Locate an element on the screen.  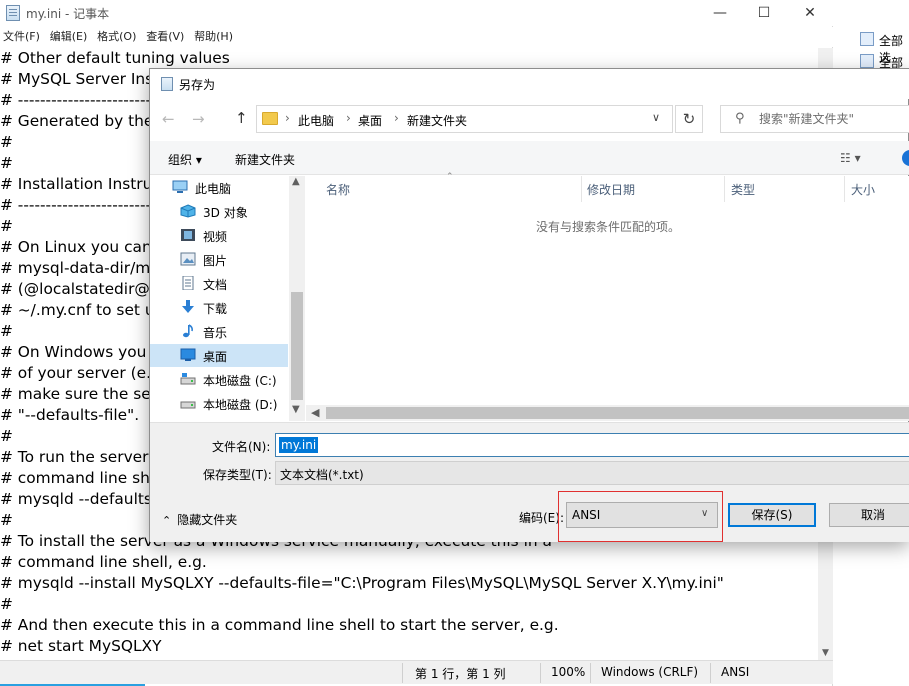
search-box: ⚲ is located at coordinates (814, 119).